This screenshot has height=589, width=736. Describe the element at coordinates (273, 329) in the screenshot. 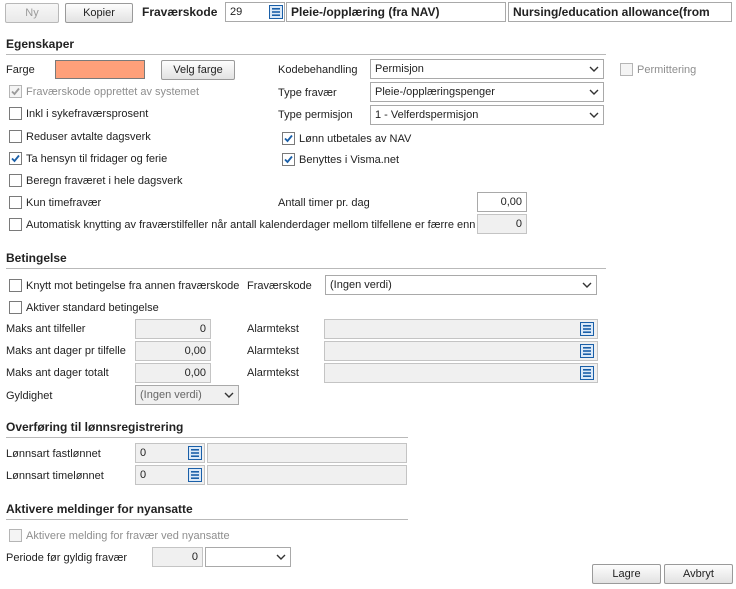

I see `alarm-label-1: Alarmtekst` at that location.